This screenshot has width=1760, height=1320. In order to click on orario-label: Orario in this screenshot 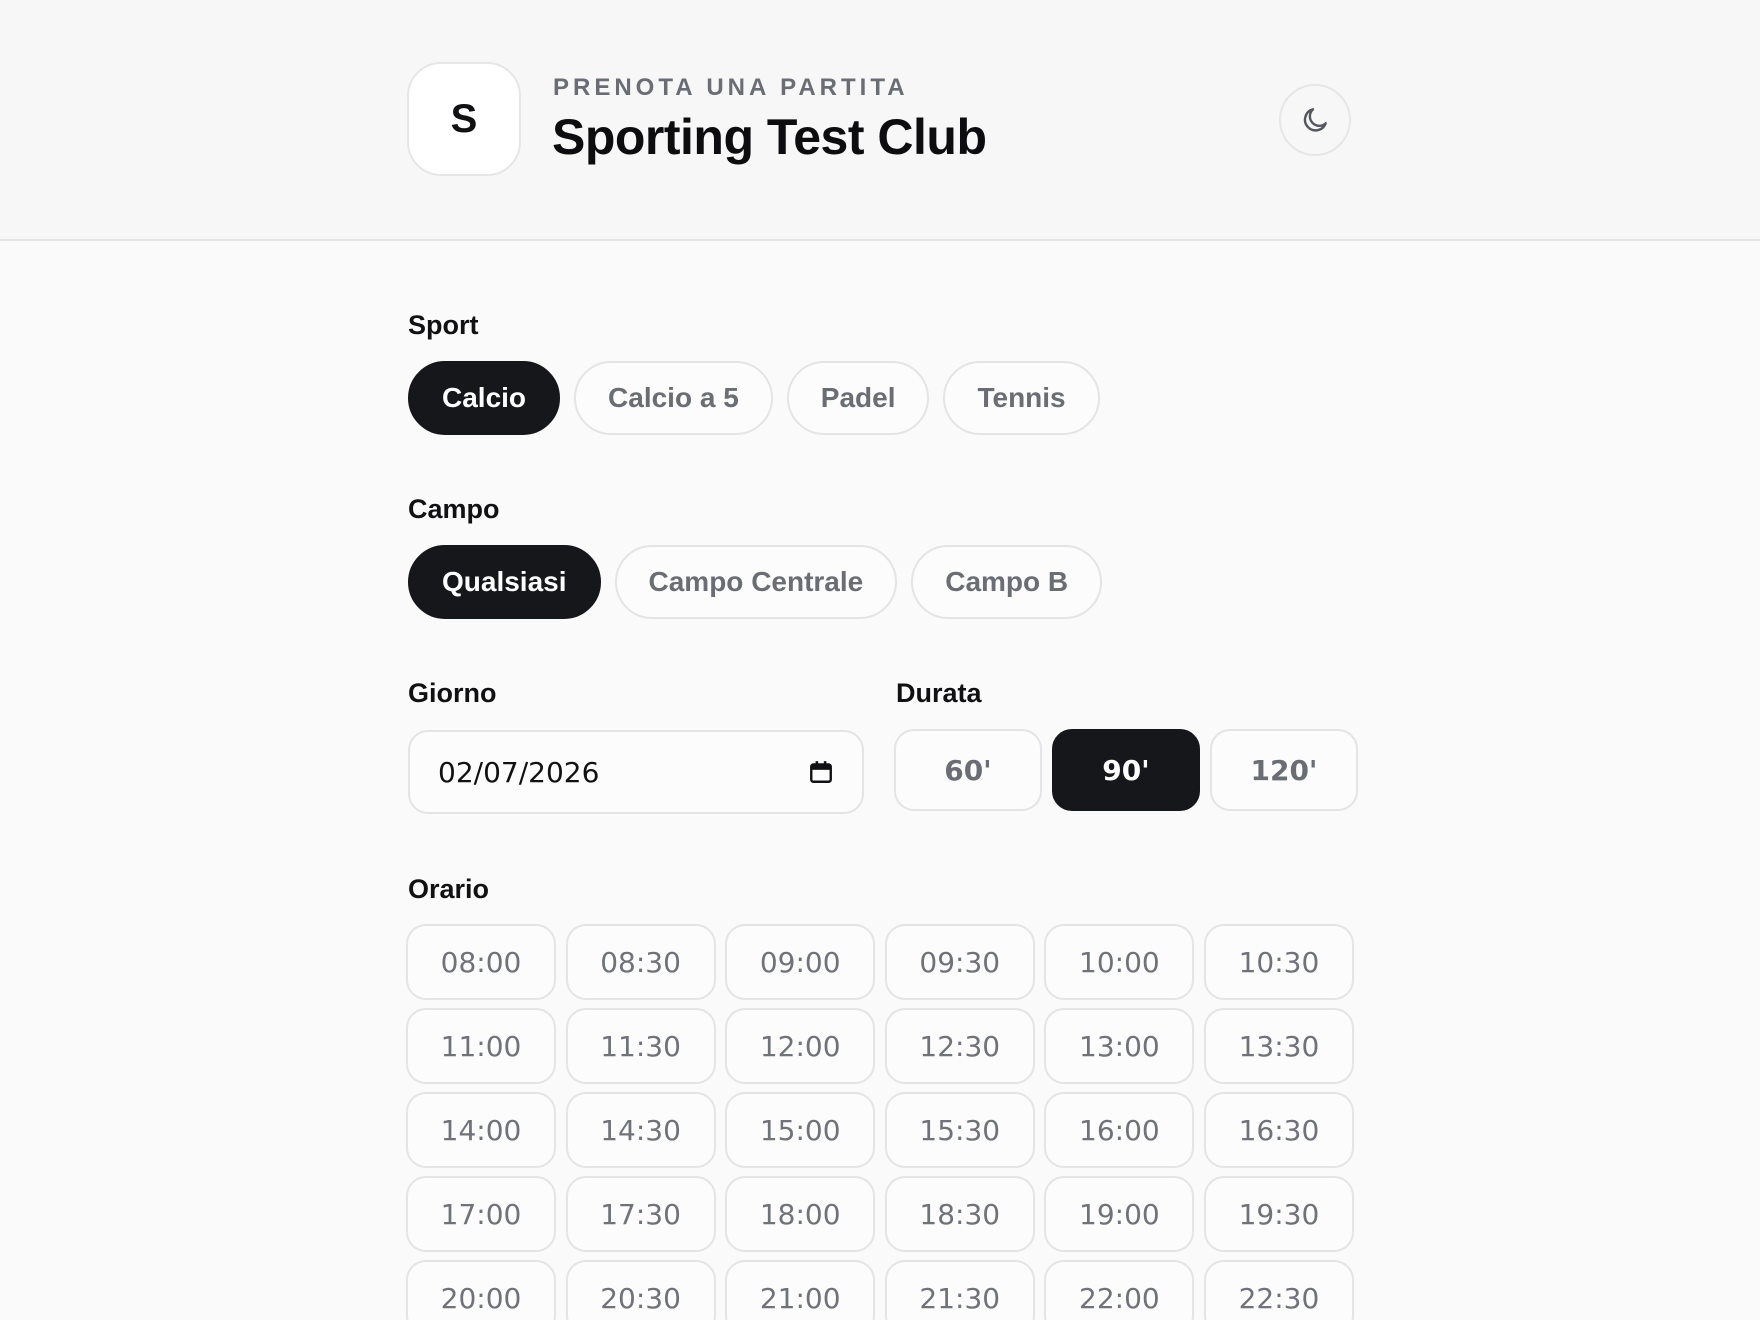, I will do `click(449, 889)`.